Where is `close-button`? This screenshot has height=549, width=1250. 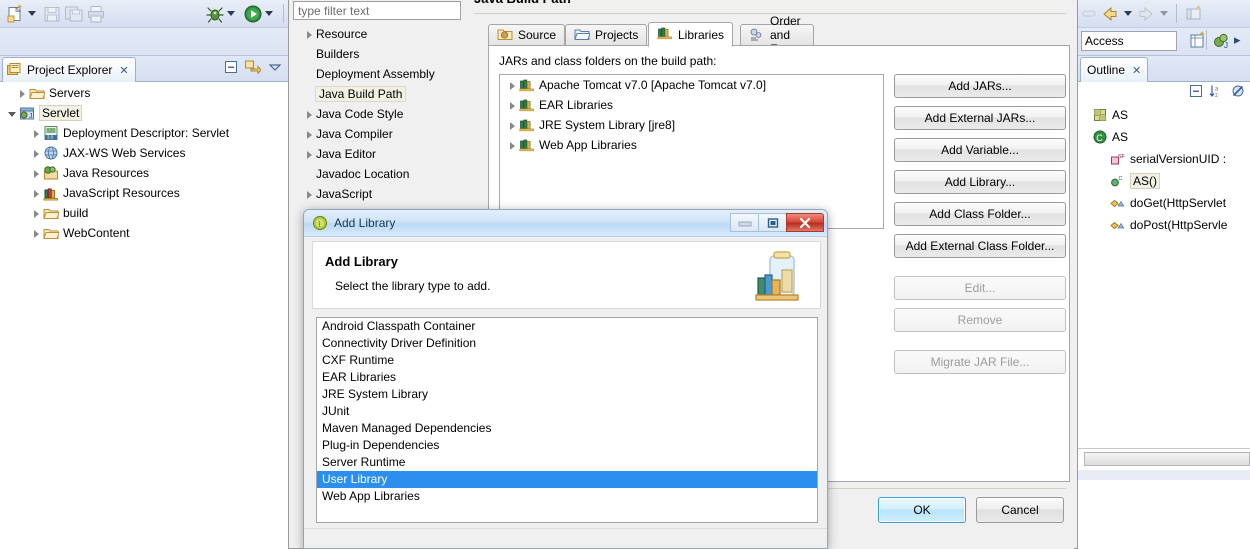 close-button is located at coordinates (805, 222).